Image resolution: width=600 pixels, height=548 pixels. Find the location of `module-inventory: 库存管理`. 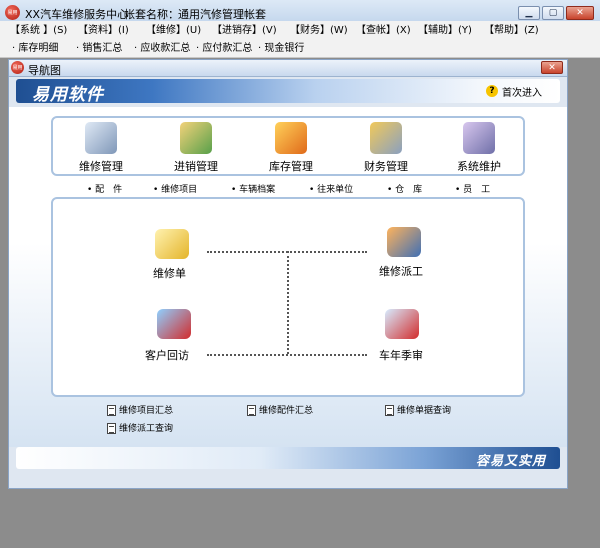

module-inventory: 库存管理 is located at coordinates (291, 147).